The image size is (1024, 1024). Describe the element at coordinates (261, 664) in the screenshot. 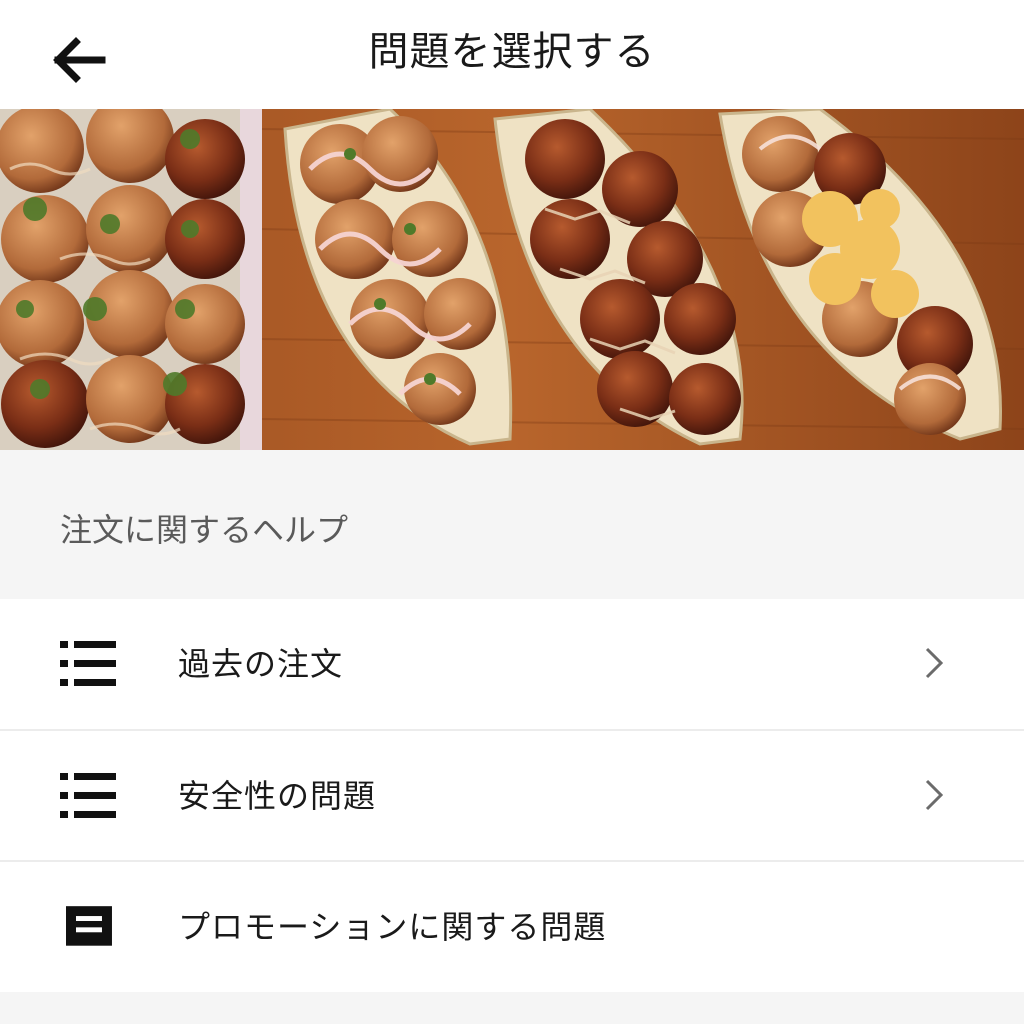

I see `menu-item-label: 過去の注文` at that location.